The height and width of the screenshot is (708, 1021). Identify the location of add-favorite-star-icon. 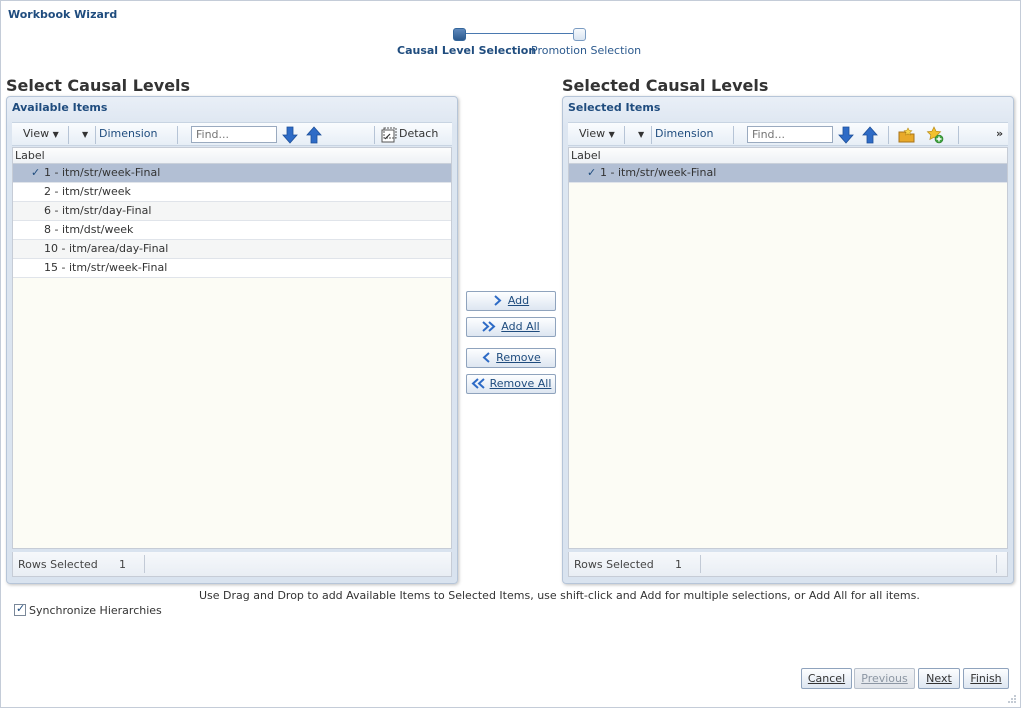
(935, 135).